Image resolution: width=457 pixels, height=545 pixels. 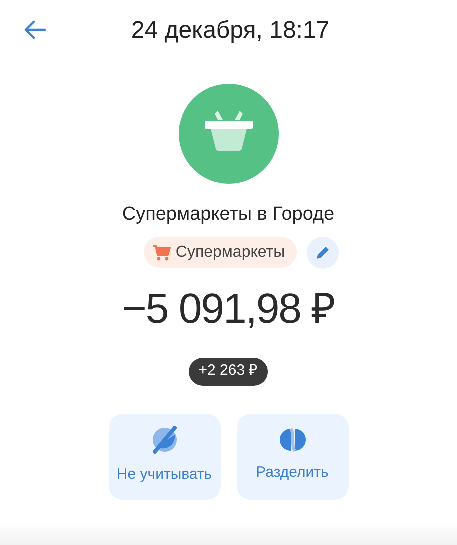 What do you see at coordinates (228, 215) in the screenshot?
I see `merchant-name: Супермаркеты в Городе` at bounding box center [228, 215].